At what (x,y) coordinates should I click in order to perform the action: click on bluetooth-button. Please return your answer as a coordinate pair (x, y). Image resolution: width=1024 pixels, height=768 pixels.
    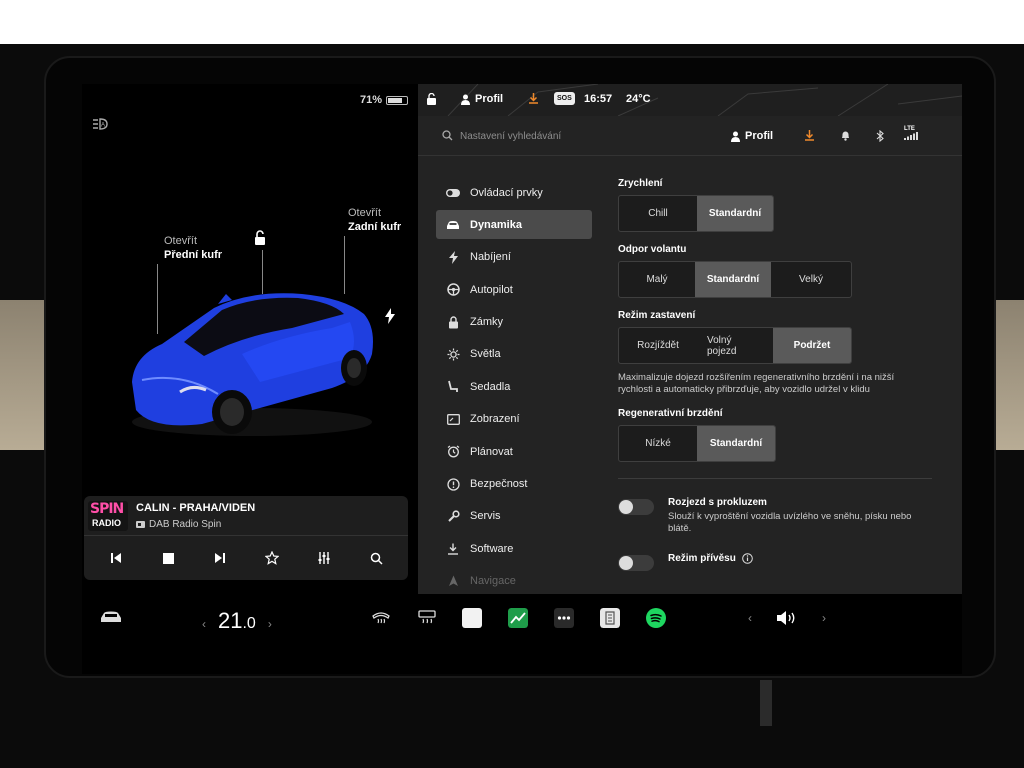
    Looking at the image, I should click on (880, 136).